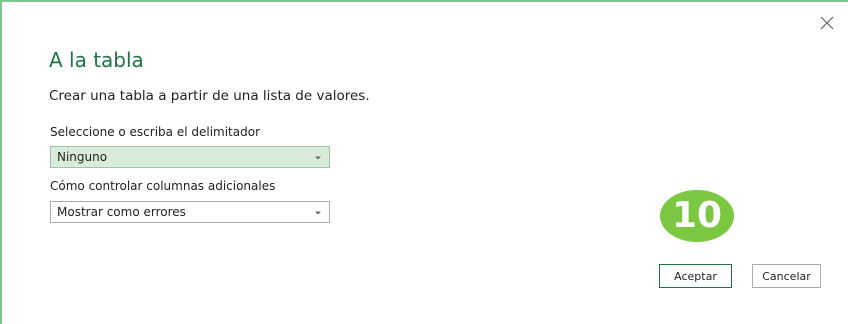  I want to click on delimiter-label: Seleccione o escriba el delimitador, so click(155, 132).